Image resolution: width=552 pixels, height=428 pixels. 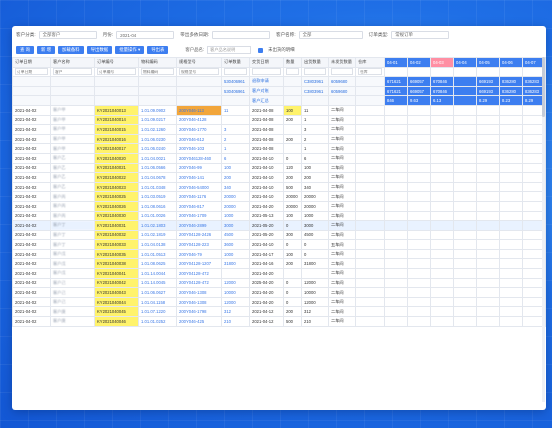 What do you see at coordinates (235, 312) in the screenshot?
I see `table-cell: 312` at bounding box center [235, 312].